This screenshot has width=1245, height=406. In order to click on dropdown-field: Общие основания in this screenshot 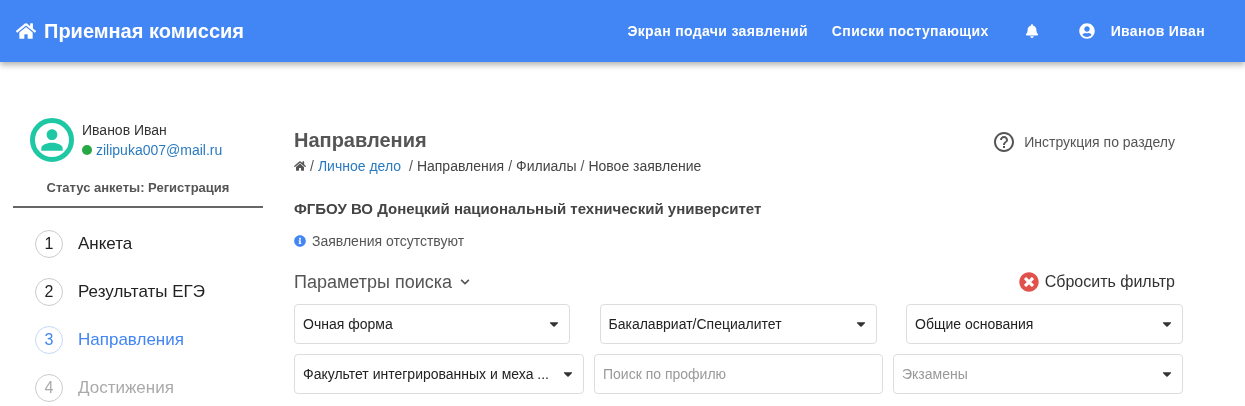, I will do `click(1044, 323)`.